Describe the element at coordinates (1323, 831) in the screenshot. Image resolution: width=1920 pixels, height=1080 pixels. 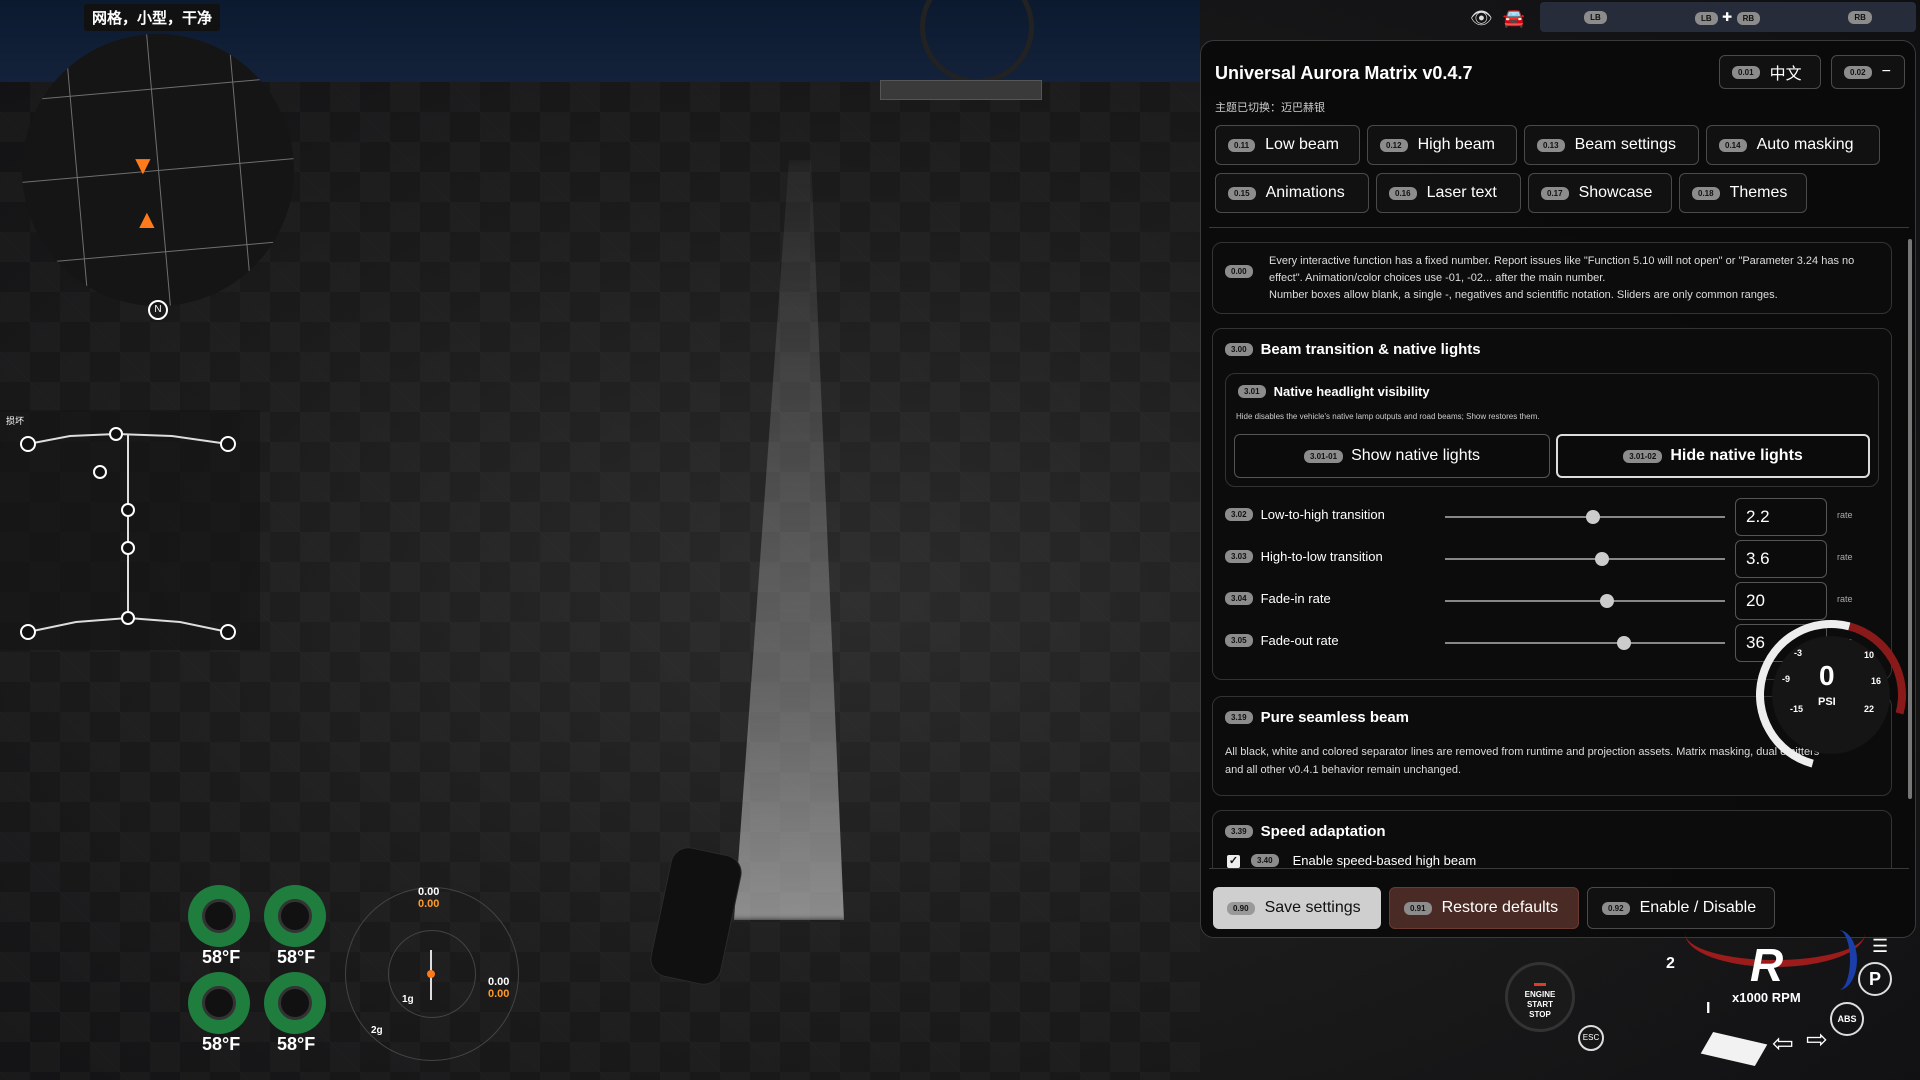
I see `section-title: Speed adaptation` at that location.